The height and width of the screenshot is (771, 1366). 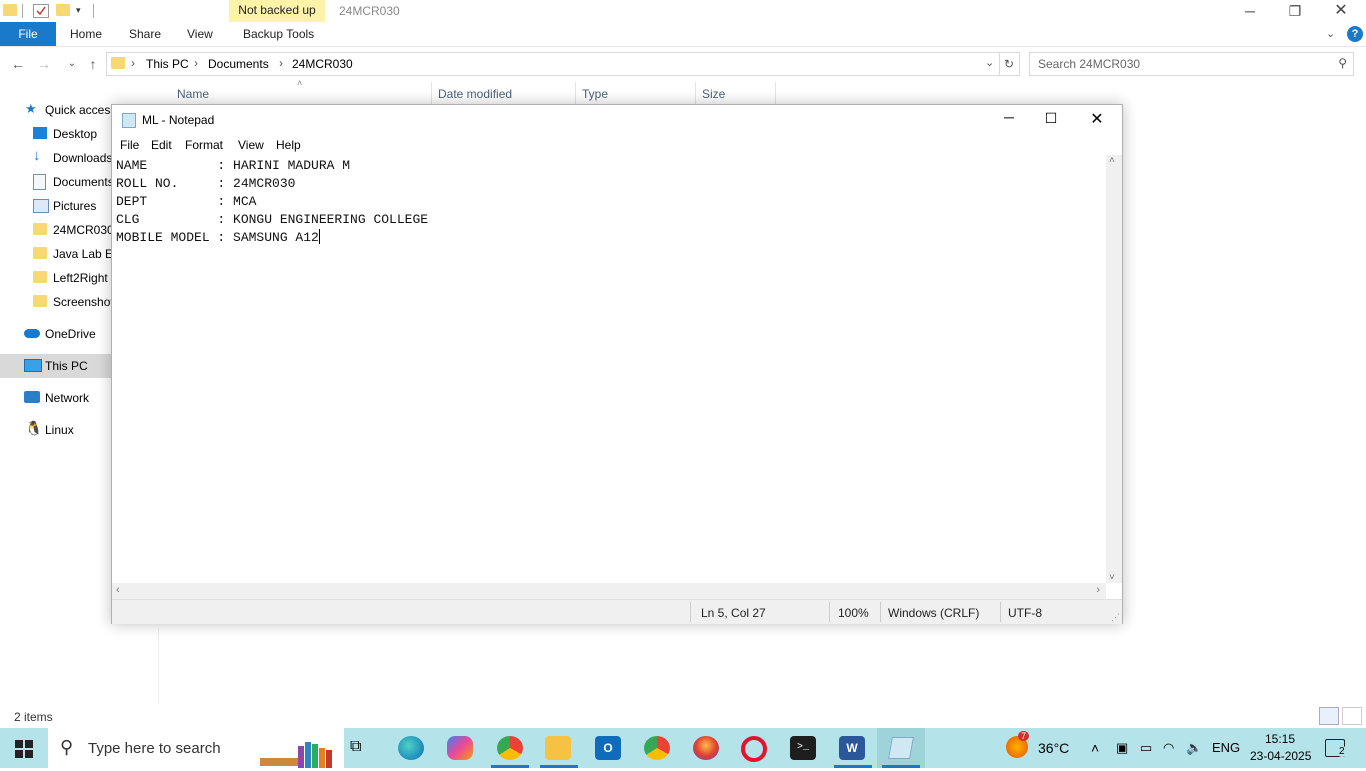 I want to click on scroll-up-icon: ˄, so click(x=1112, y=160).